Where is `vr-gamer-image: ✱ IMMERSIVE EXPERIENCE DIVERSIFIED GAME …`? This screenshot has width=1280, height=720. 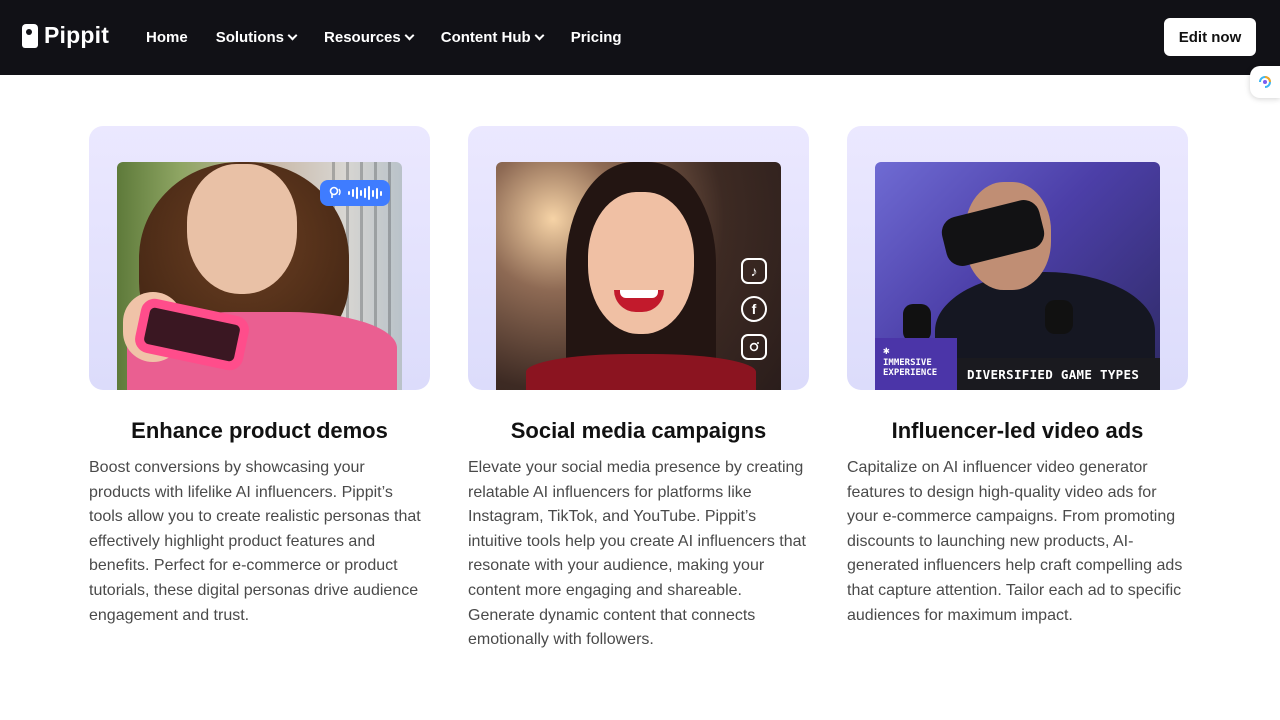 vr-gamer-image: ✱ IMMERSIVE EXPERIENCE DIVERSIFIED GAME … is located at coordinates (1017, 276).